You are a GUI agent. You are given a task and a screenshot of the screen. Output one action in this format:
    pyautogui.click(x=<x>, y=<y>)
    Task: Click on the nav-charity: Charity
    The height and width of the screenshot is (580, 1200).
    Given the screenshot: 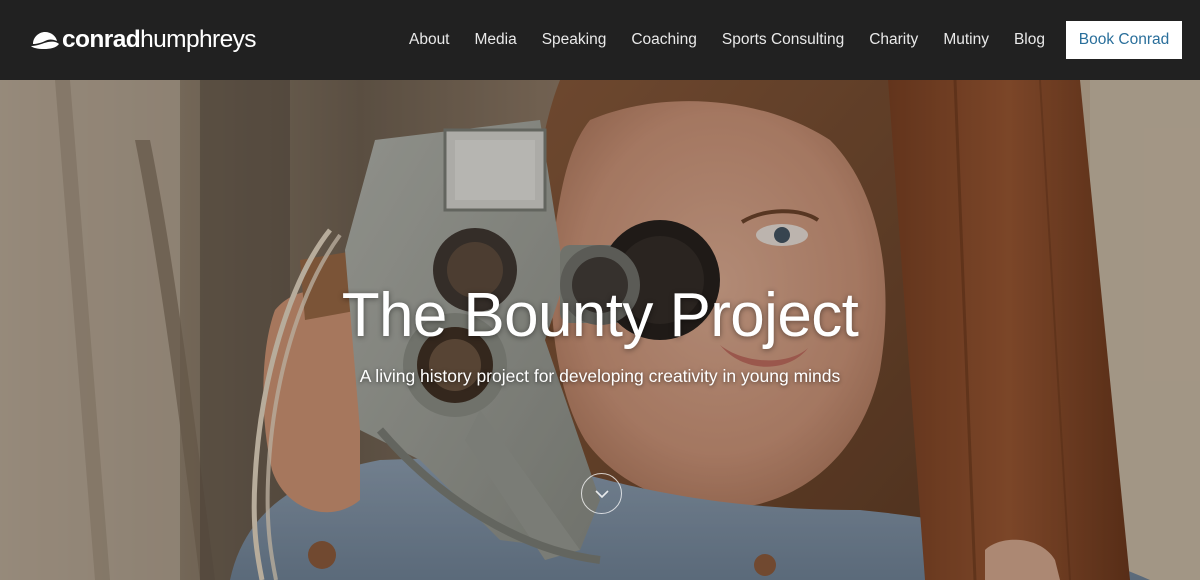 What is the action you would take?
    pyautogui.click(x=893, y=40)
    